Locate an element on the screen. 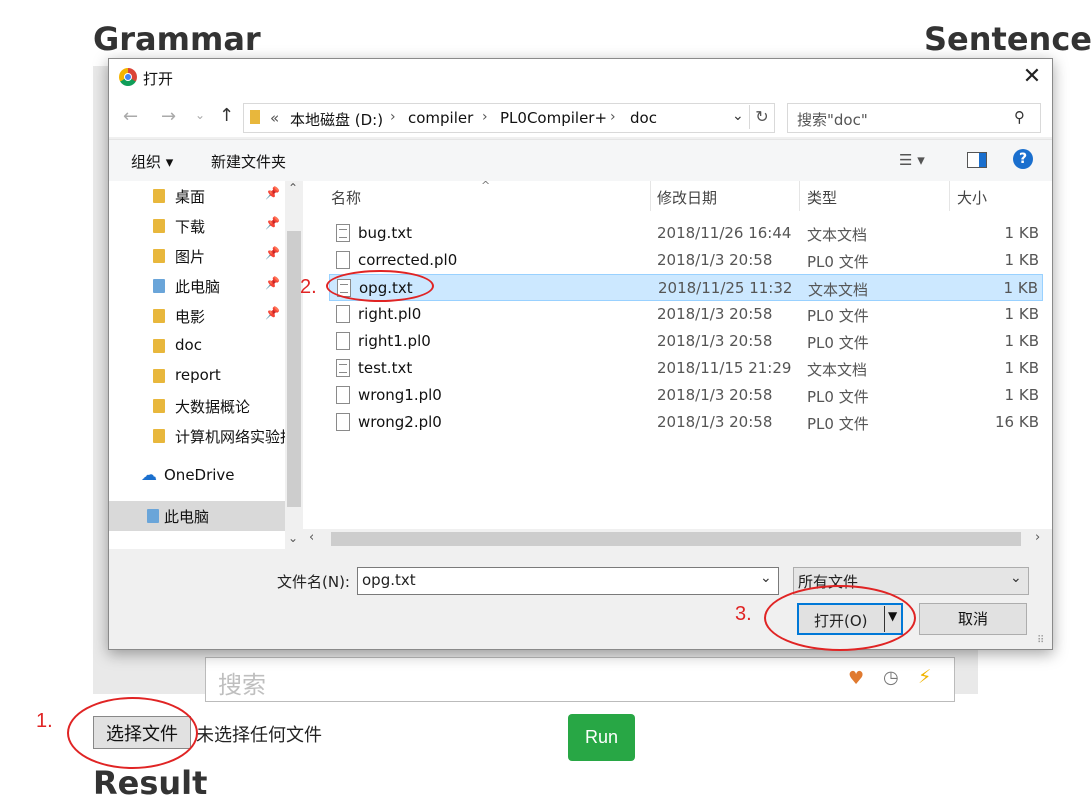 The width and height of the screenshot is (1092, 809). cloud-icon: ☁ is located at coordinates (149, 474).